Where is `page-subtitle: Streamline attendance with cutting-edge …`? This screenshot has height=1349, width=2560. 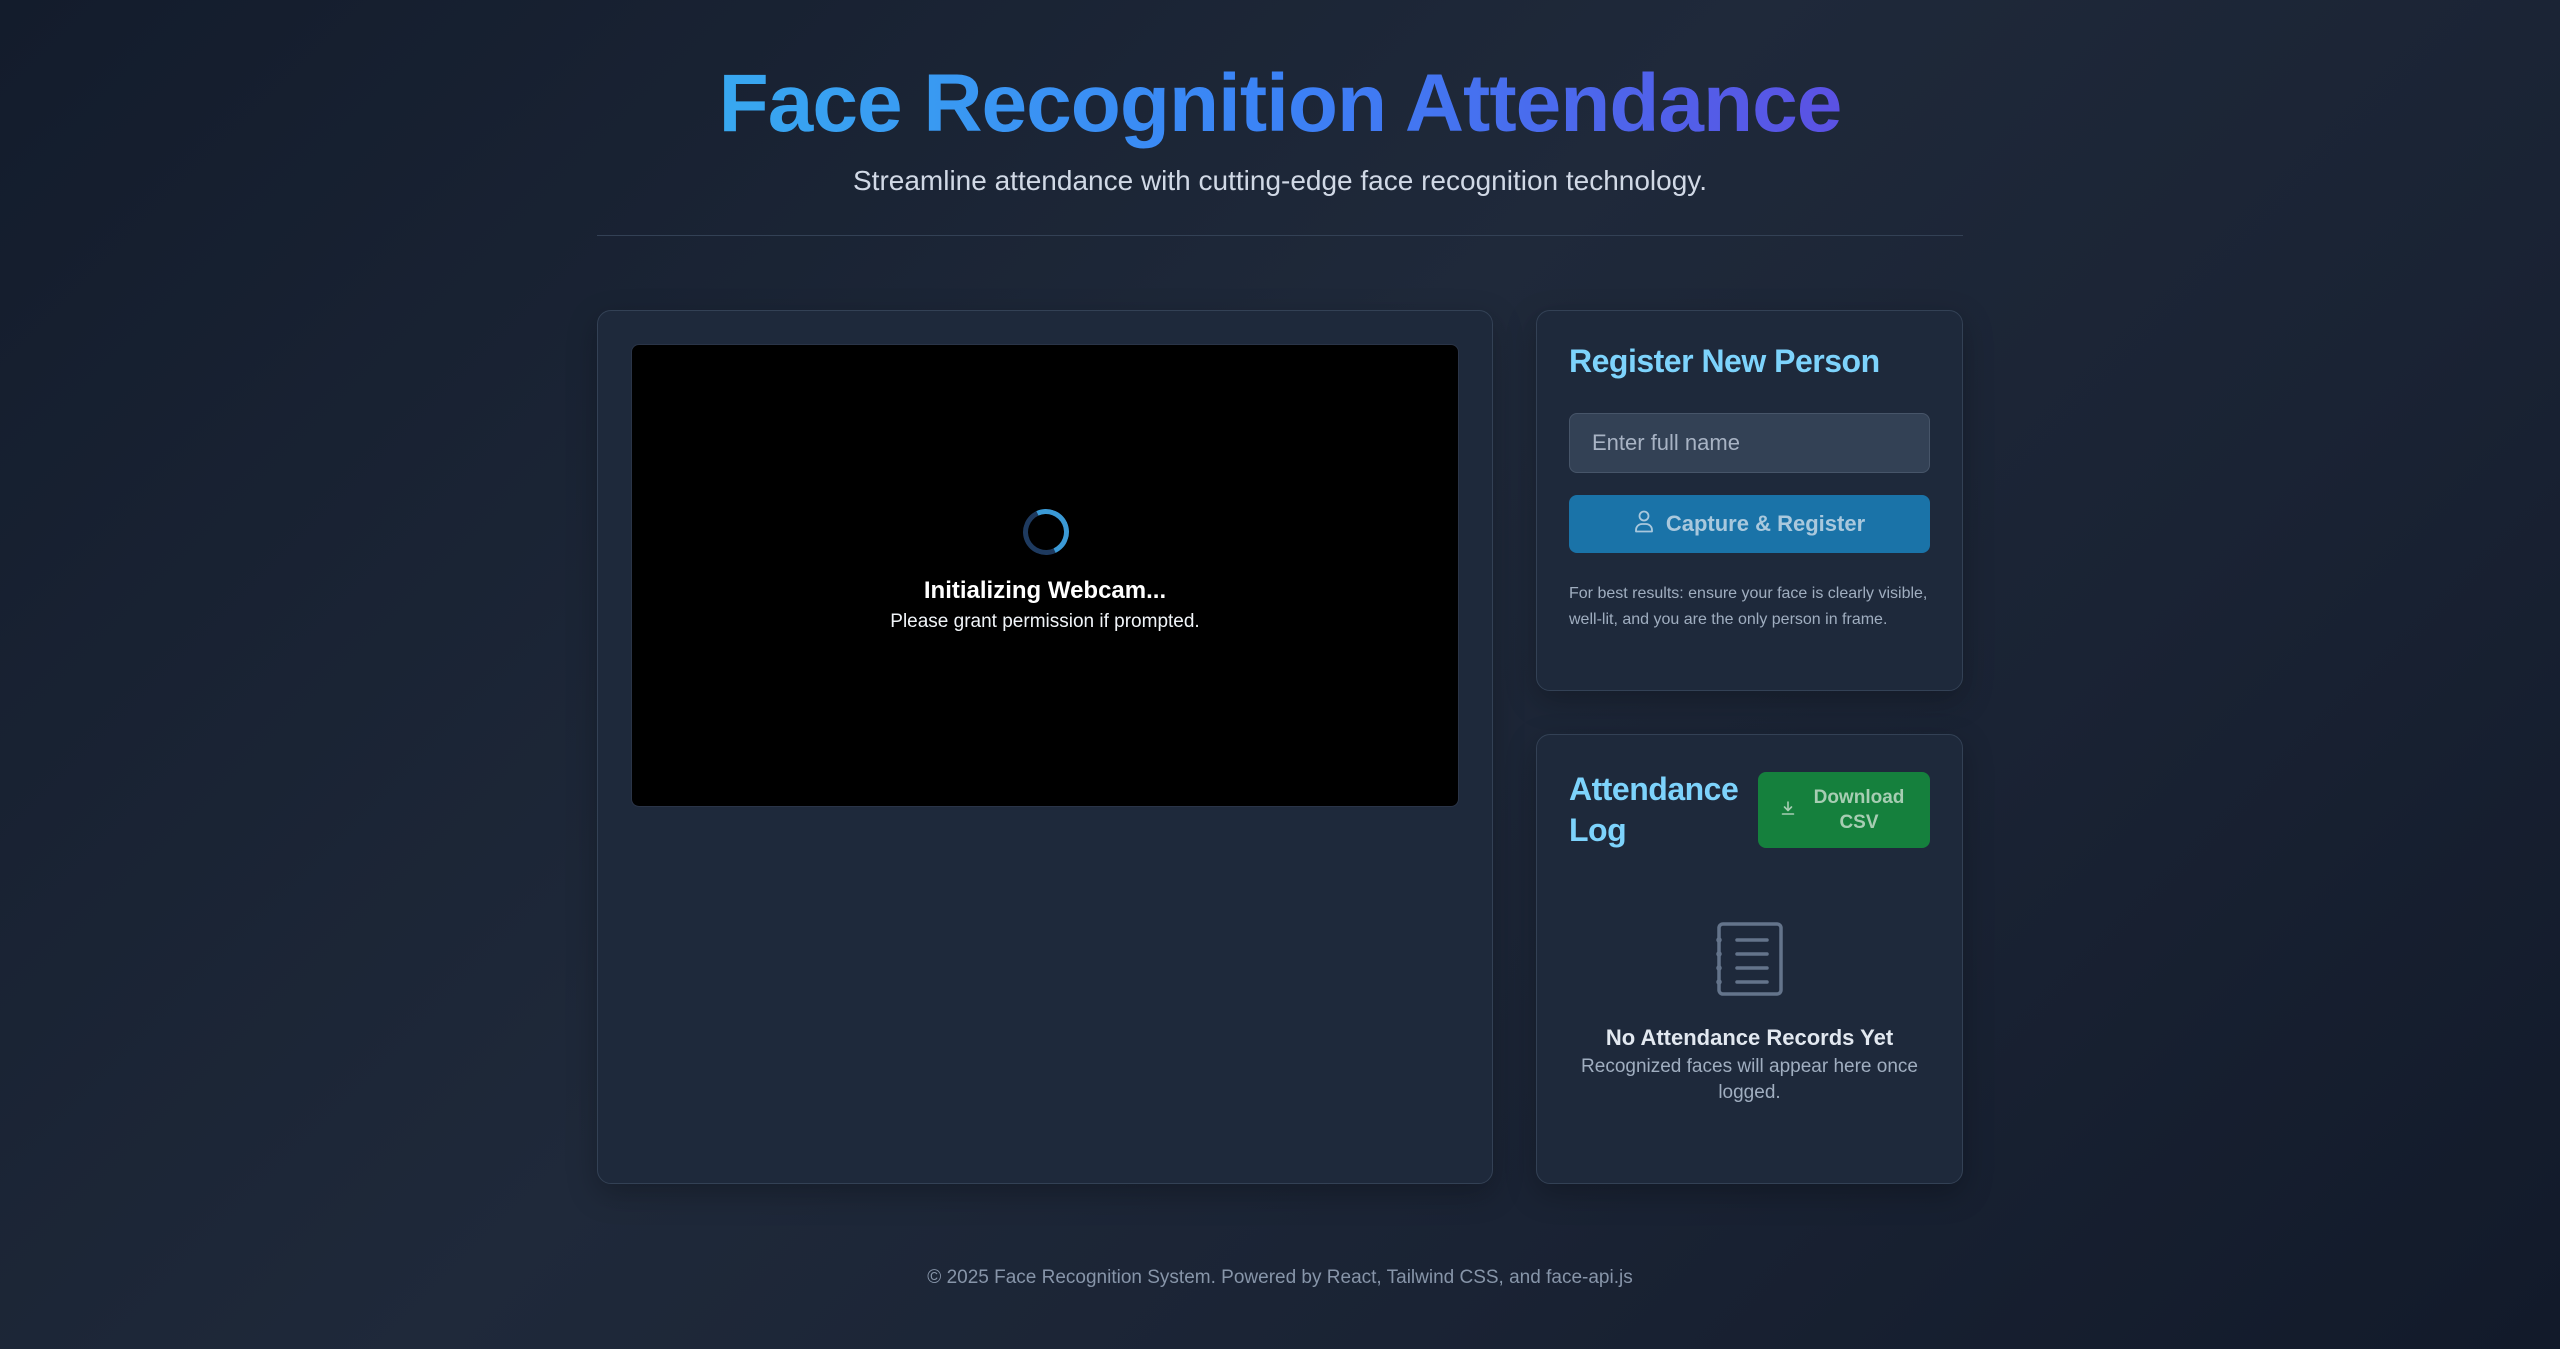 page-subtitle: Streamline attendance with cutting-edge … is located at coordinates (1279, 181).